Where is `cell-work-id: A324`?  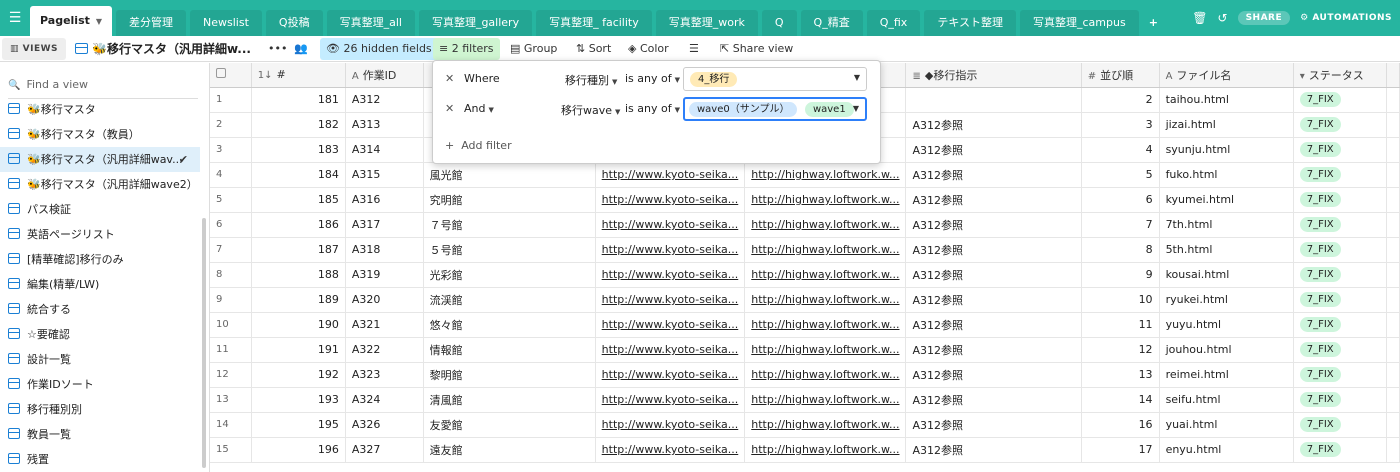
cell-work-id: A324 is located at coordinates (384, 400).